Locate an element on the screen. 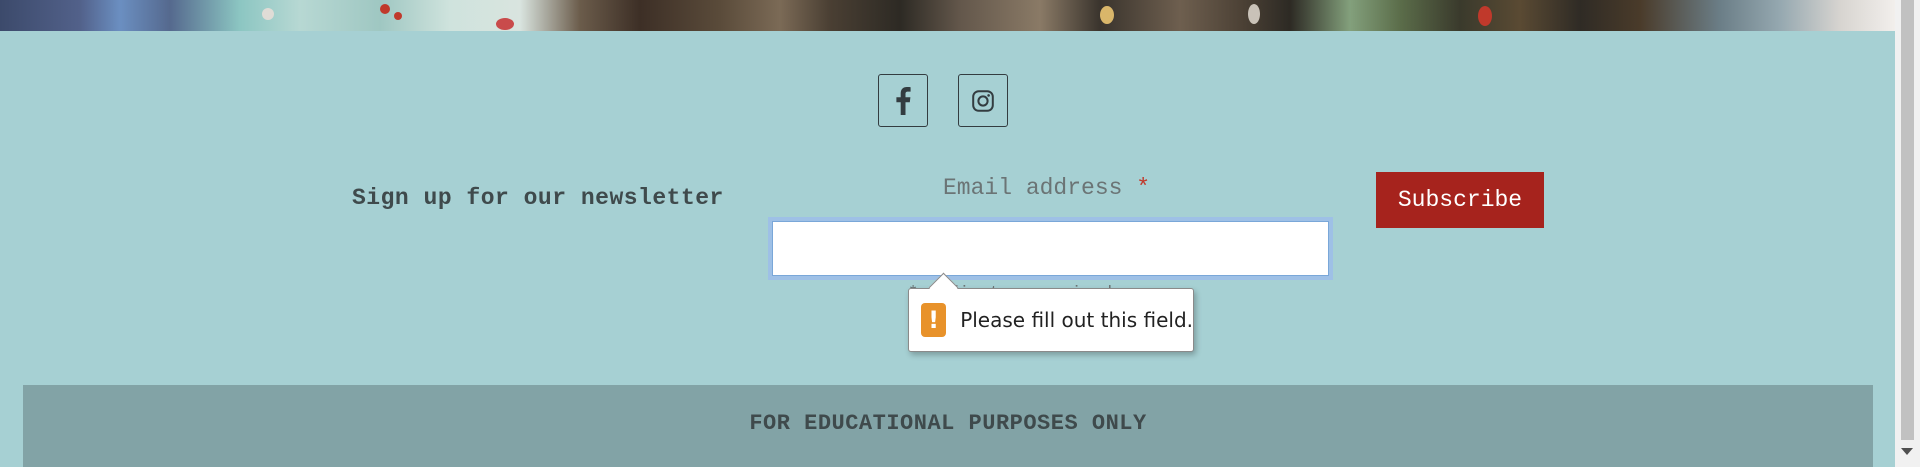 The image size is (1920, 467). scrollbar is located at coordinates (1907, 233).